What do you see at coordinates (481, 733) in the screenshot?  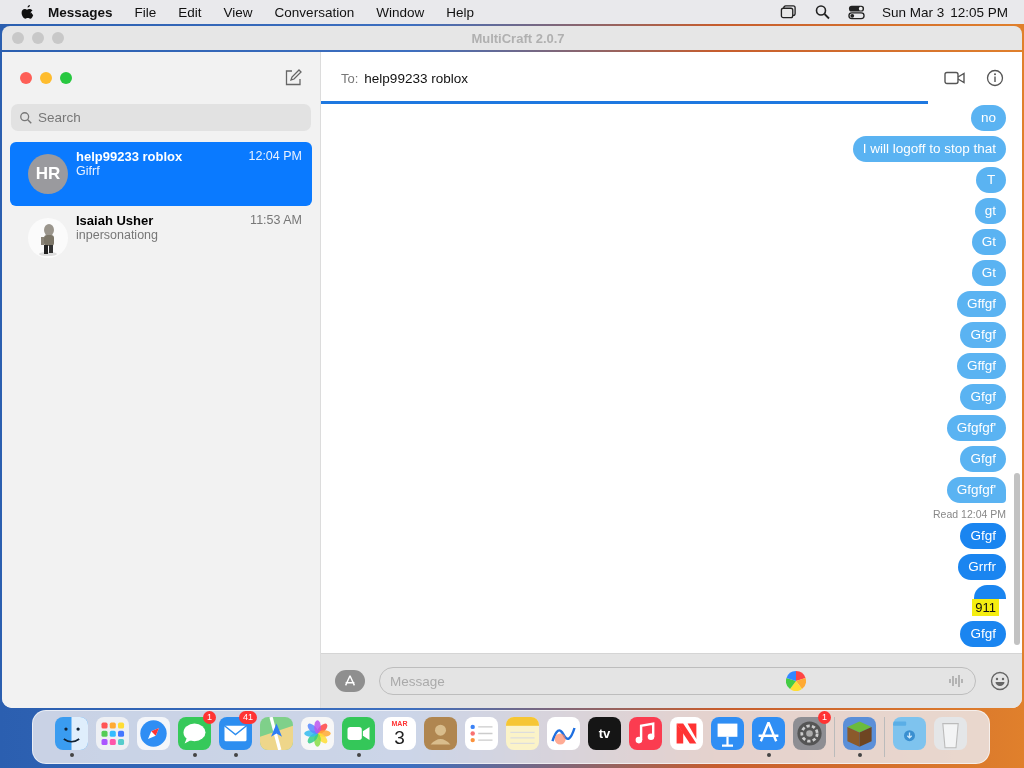 I see `checklist-icon` at bounding box center [481, 733].